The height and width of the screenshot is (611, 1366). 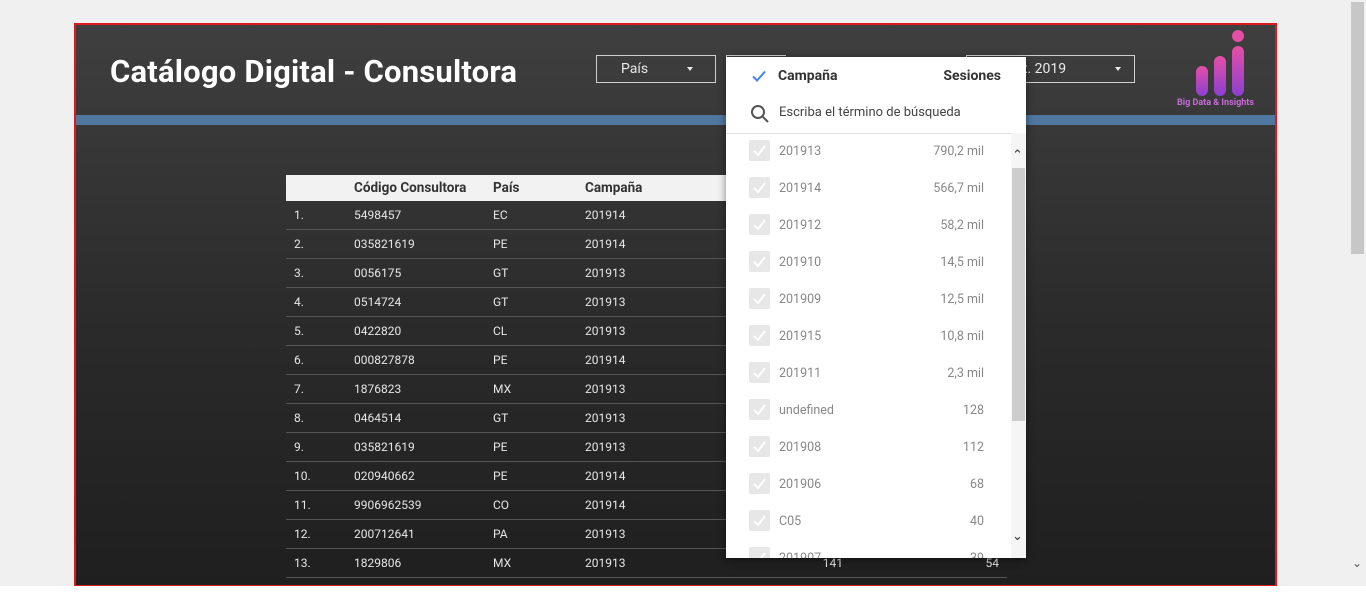 What do you see at coordinates (316, 505) in the screenshot?
I see `row-index: 11.` at bounding box center [316, 505].